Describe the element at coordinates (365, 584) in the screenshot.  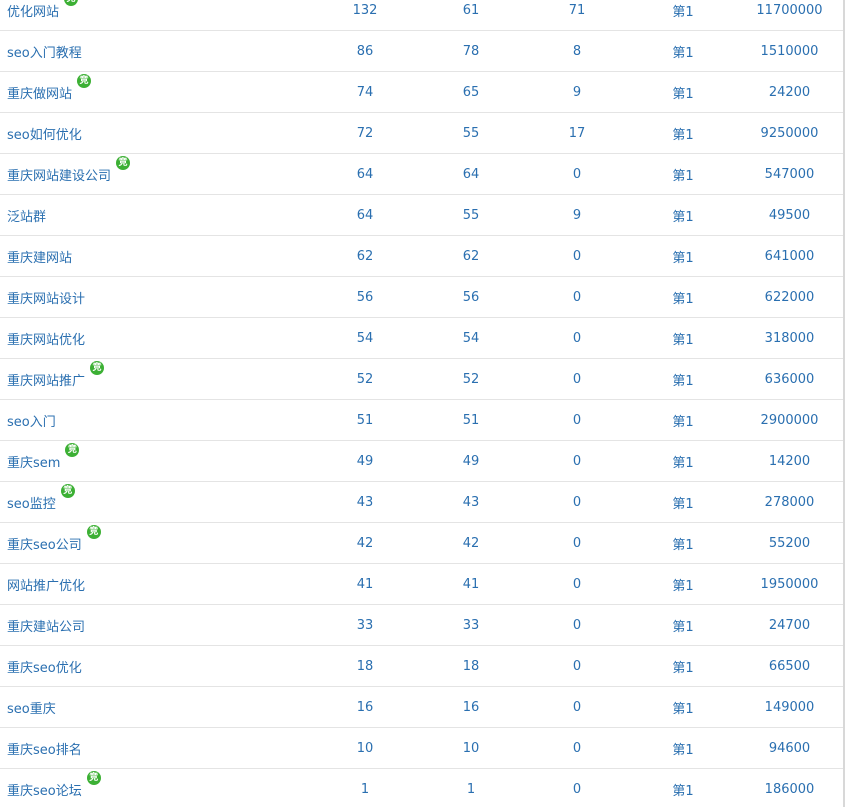
I see `index-total-cell: 41` at that location.